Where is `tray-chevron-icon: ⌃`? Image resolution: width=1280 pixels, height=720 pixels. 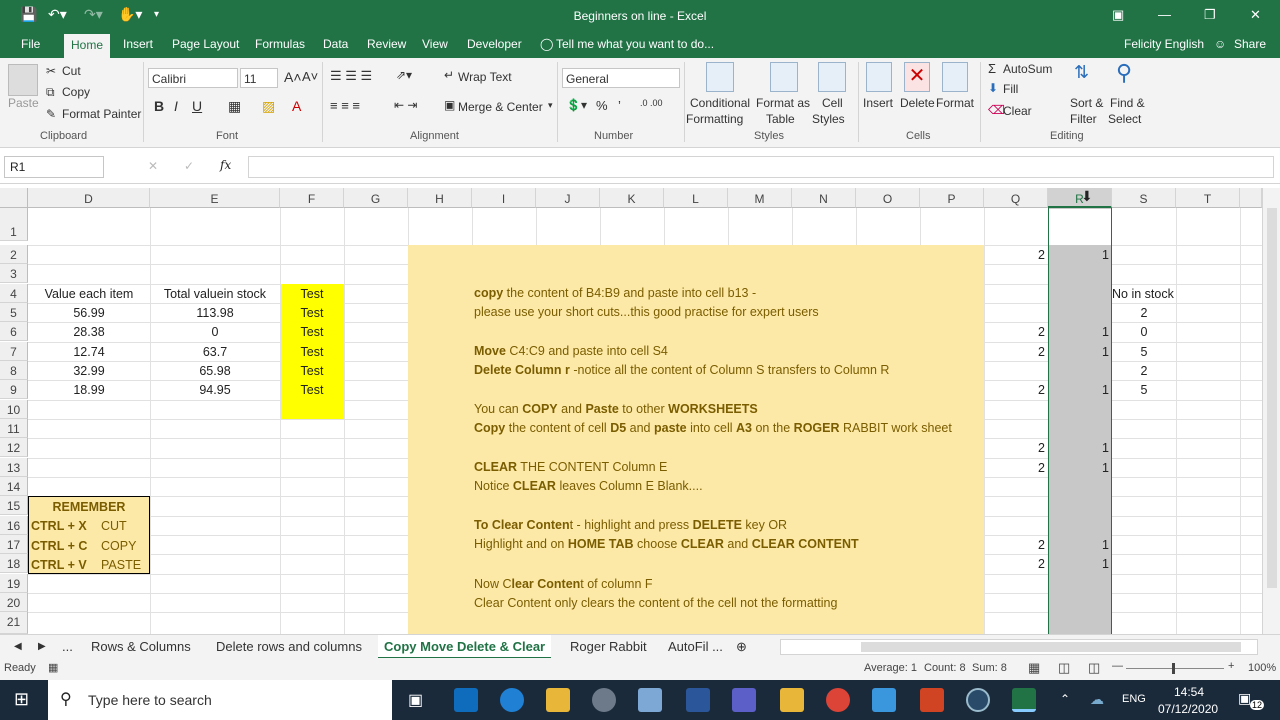
tray-chevron-icon: ⌃ is located at coordinates (1065, 699).